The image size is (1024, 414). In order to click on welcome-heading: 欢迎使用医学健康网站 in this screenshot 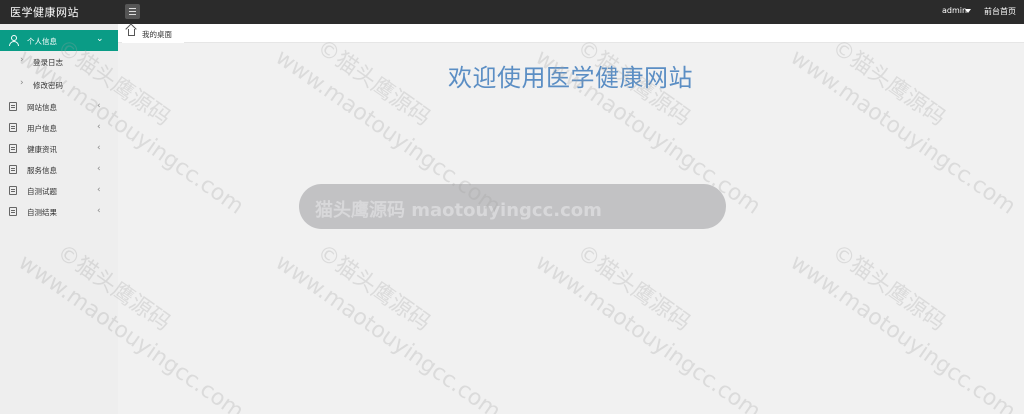, I will do `click(570, 78)`.